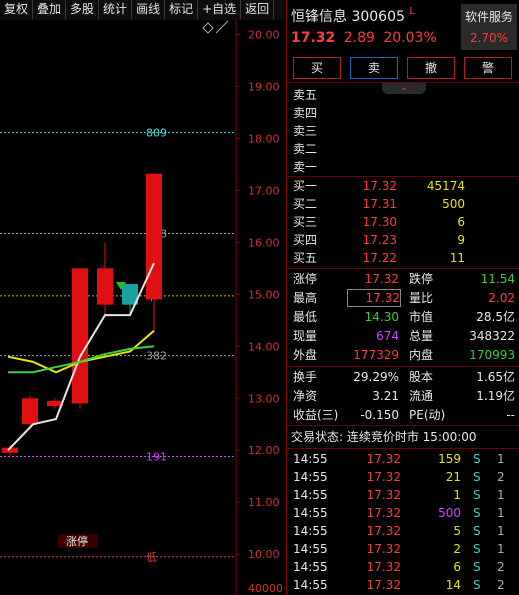  Describe the element at coordinates (421, 298) in the screenshot. I see `stat-label: 量比` at that location.